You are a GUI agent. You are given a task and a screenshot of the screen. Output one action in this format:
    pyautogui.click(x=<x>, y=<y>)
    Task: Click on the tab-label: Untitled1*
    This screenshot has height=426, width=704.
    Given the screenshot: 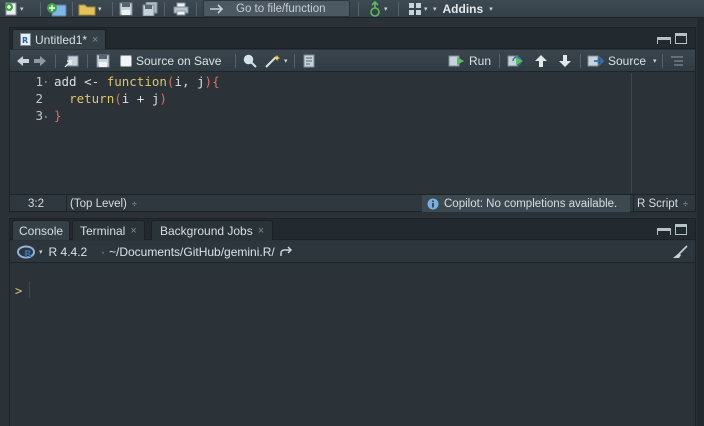 What is the action you would take?
    pyautogui.click(x=61, y=39)
    